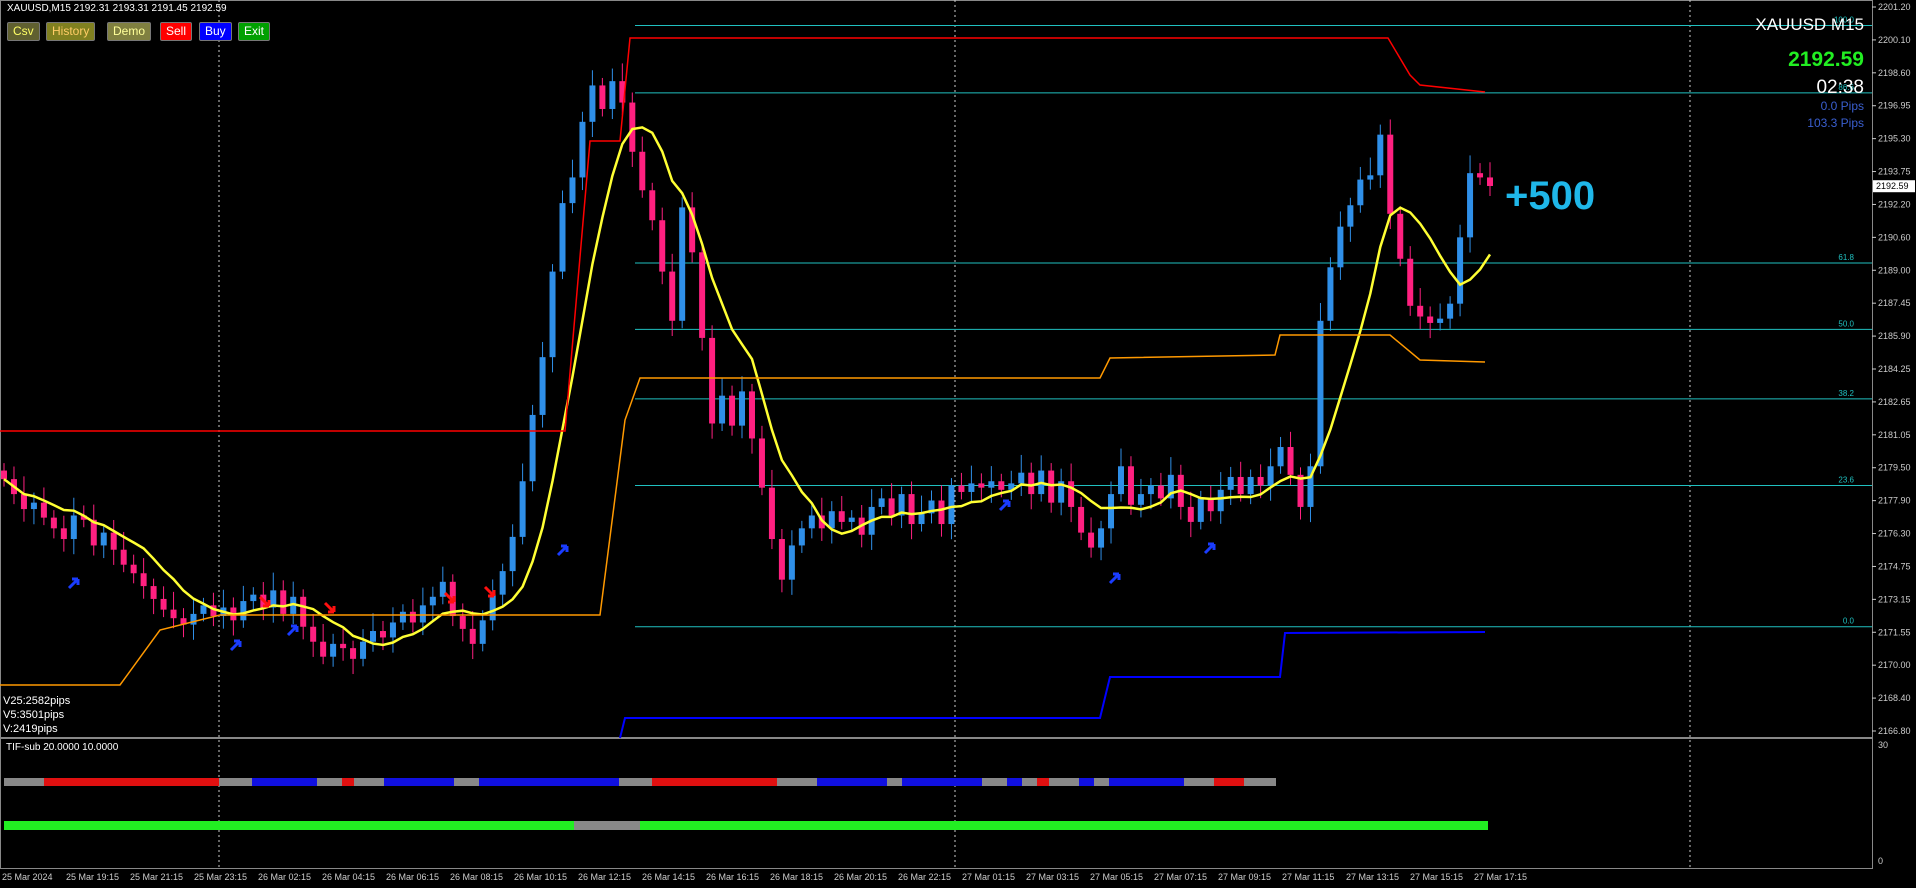 The width and height of the screenshot is (1916, 888). What do you see at coordinates (1883, 745) in the screenshot?
I see `subwindow-top-value: 30` at bounding box center [1883, 745].